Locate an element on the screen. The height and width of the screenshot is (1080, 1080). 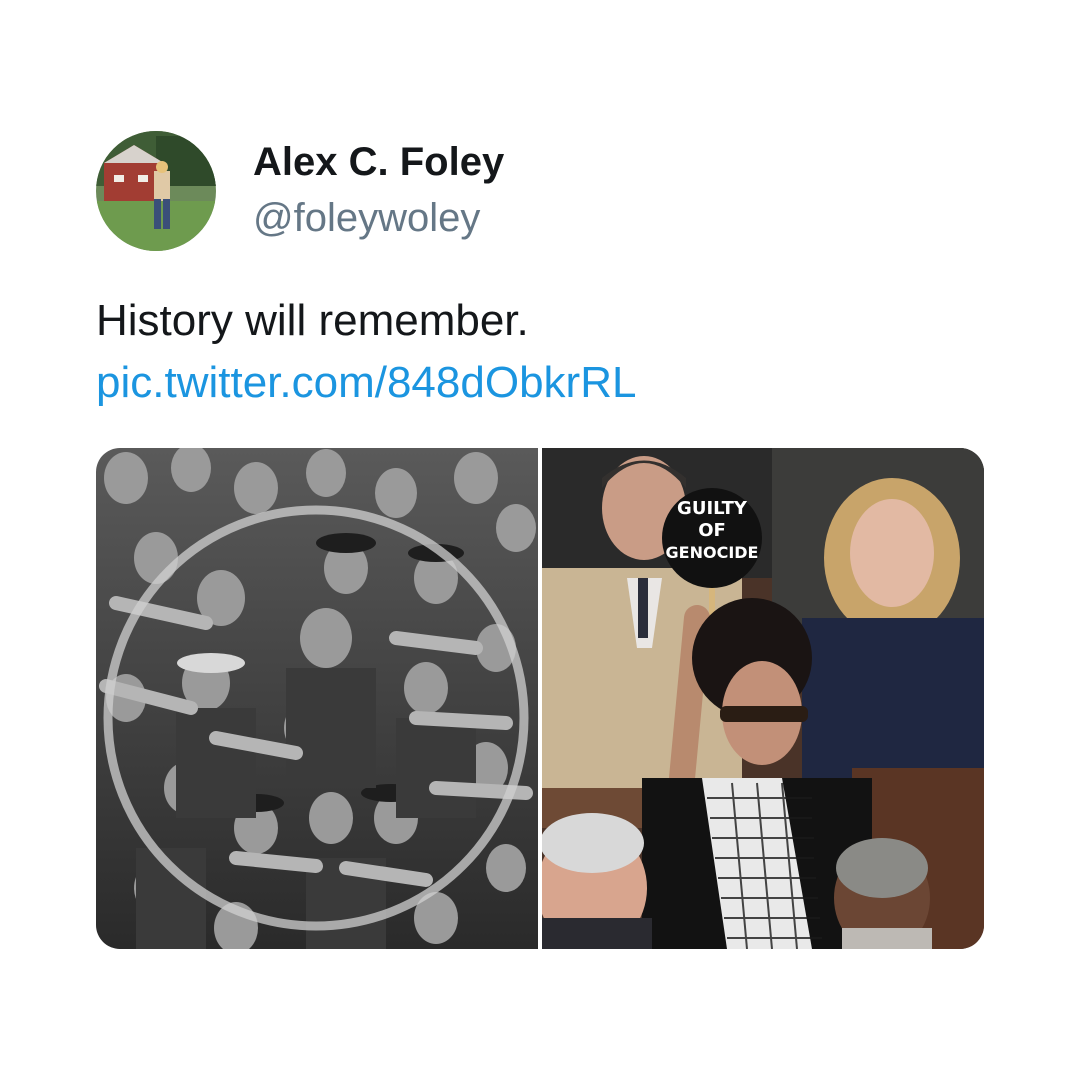
sign-line-1: GUILTY is located at coordinates (712, 508).